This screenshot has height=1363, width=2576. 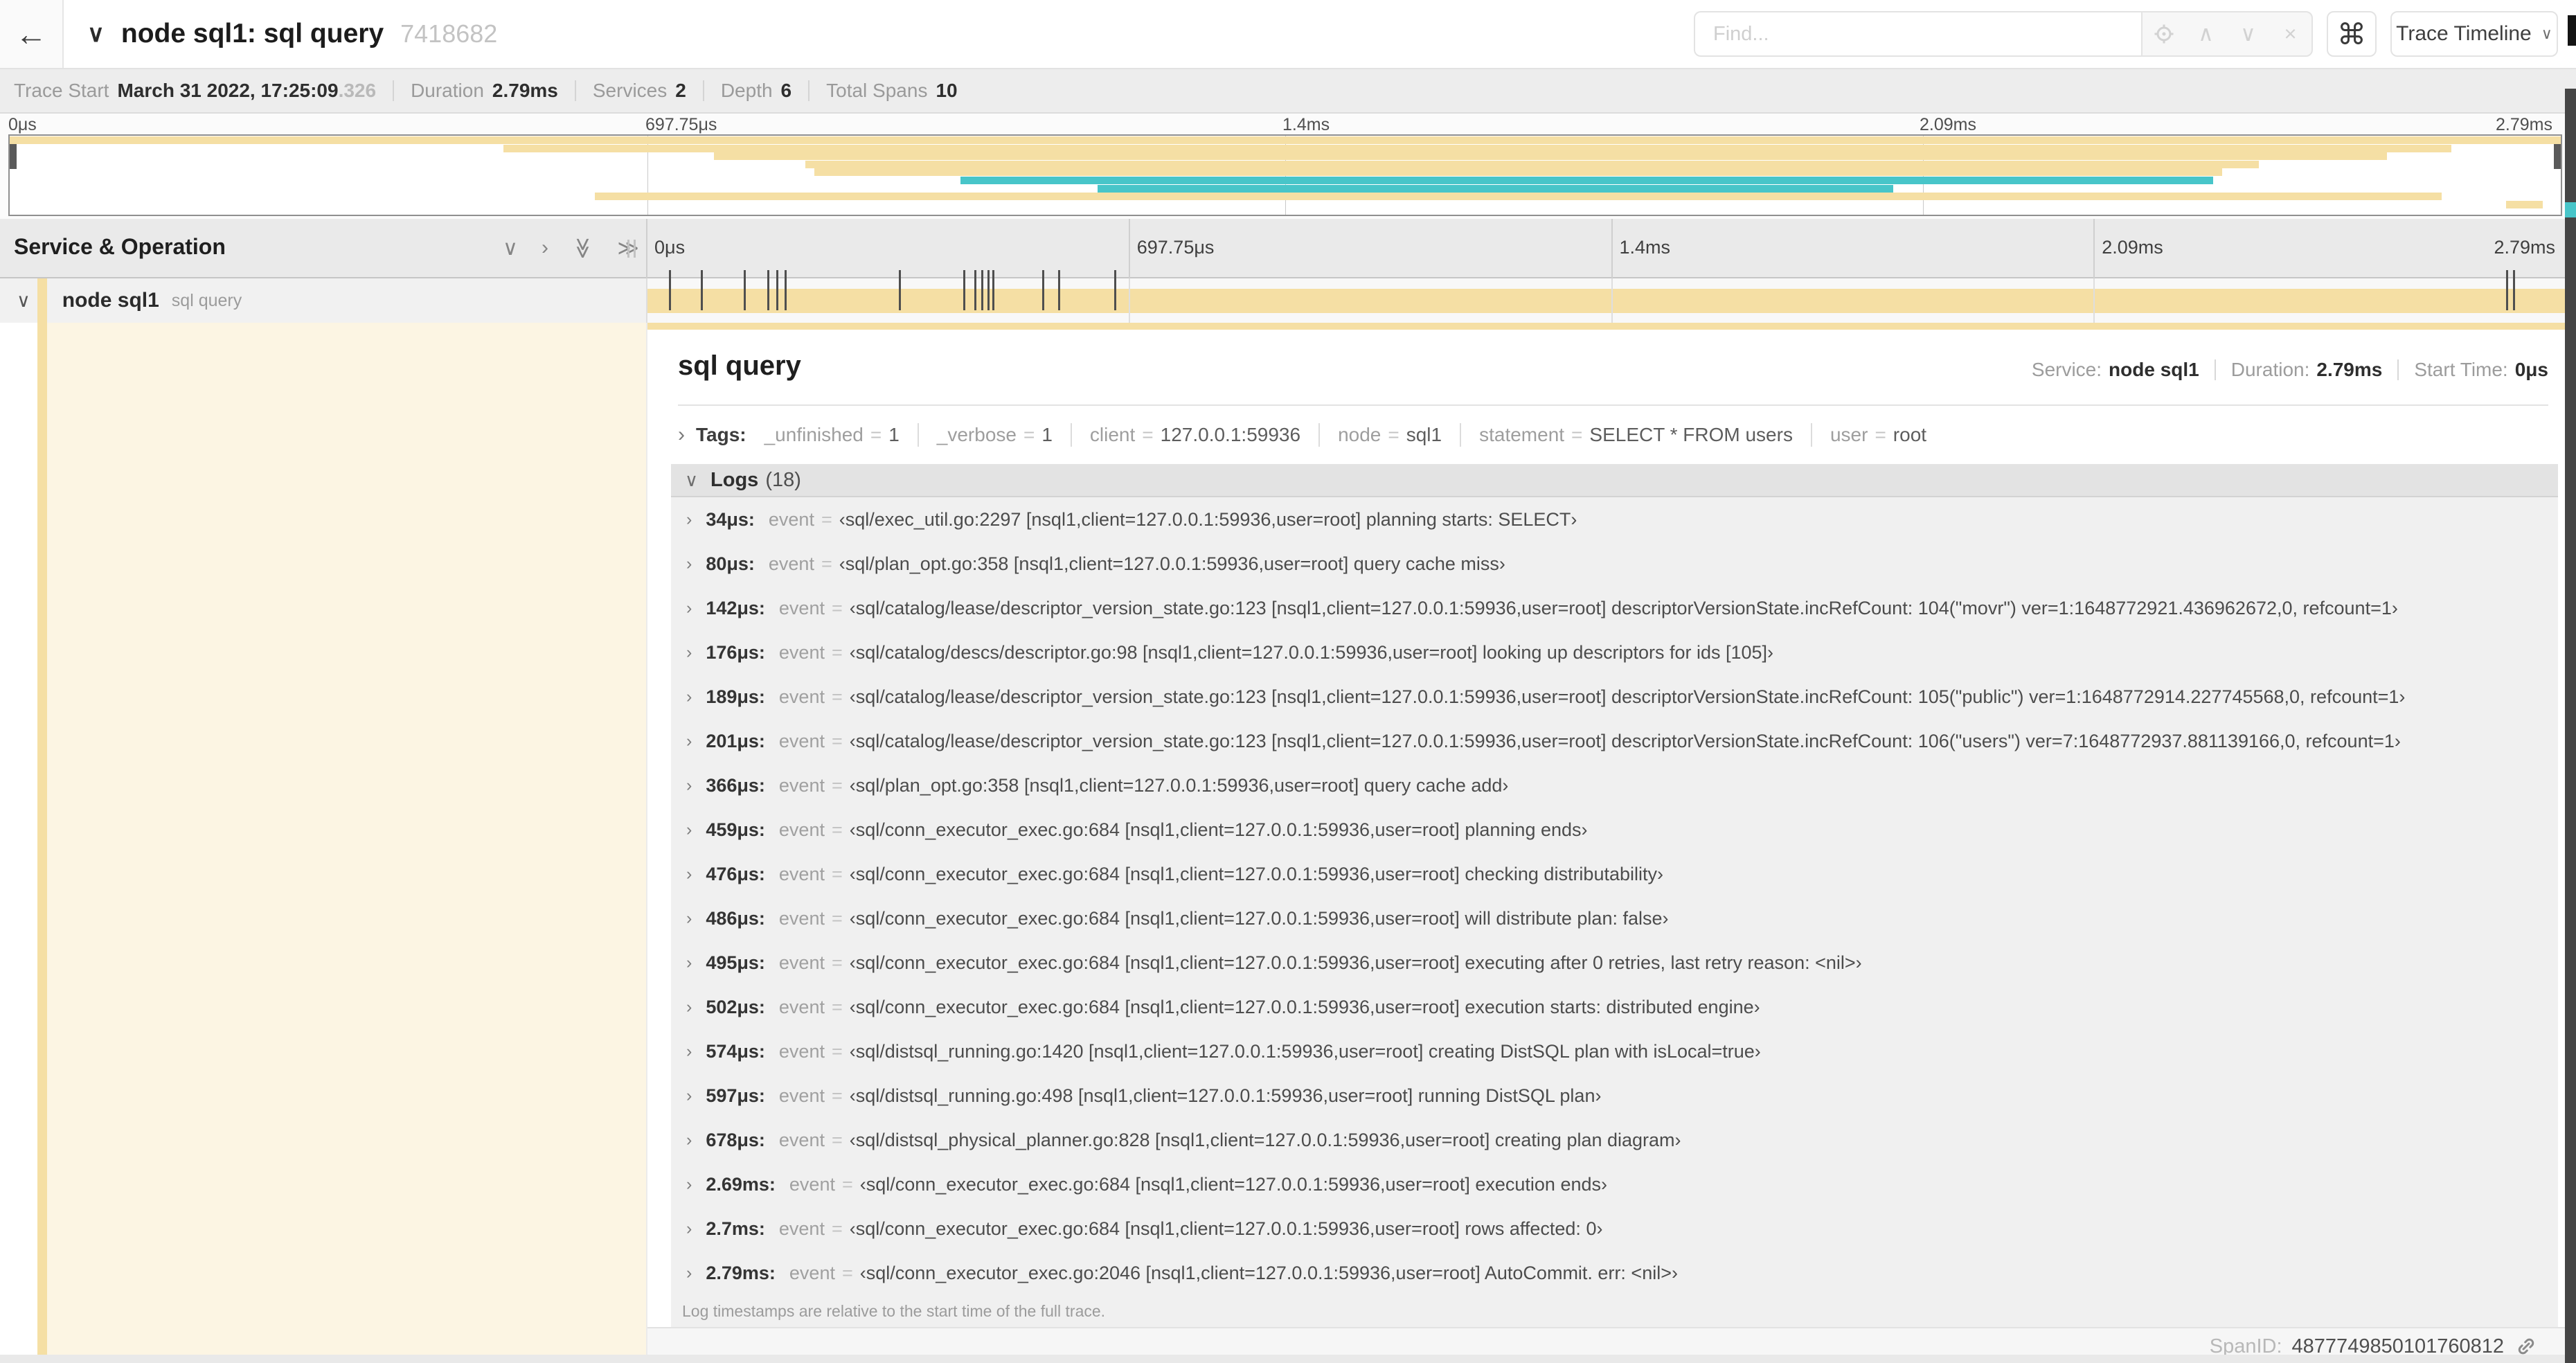 I want to click on next-result-icon: ∨, so click(x=2248, y=33).